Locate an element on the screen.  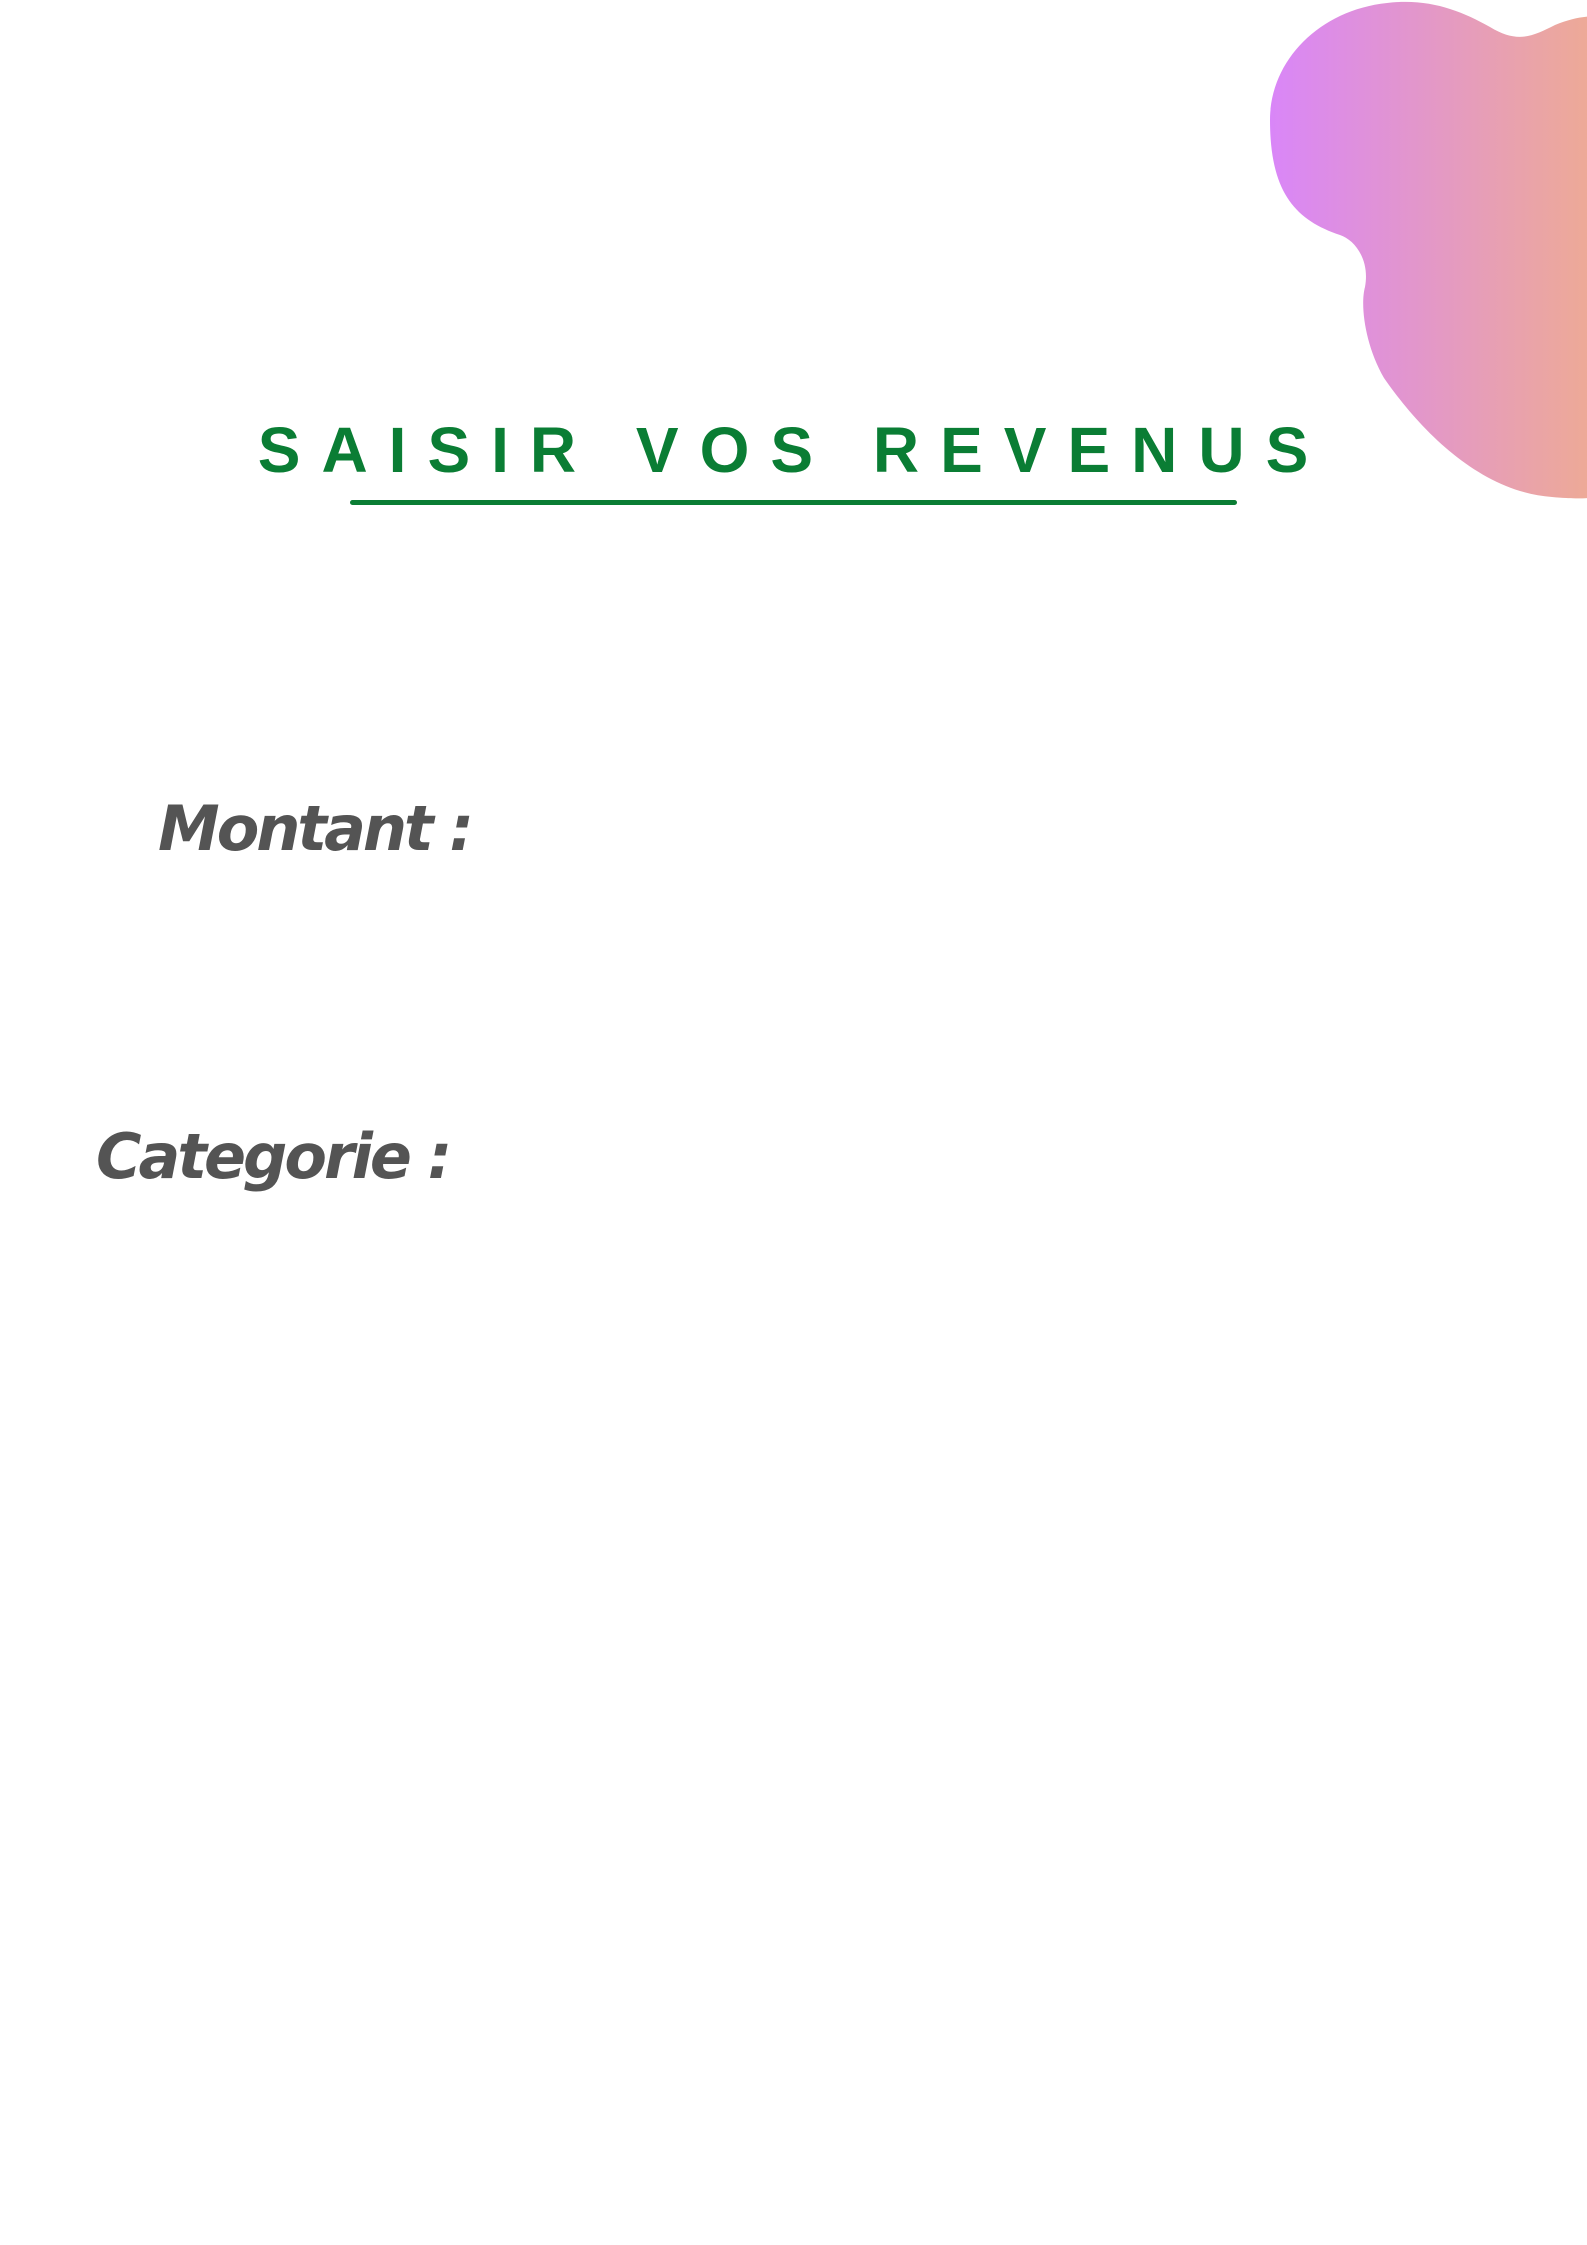
title-underline is located at coordinates (793, 502).